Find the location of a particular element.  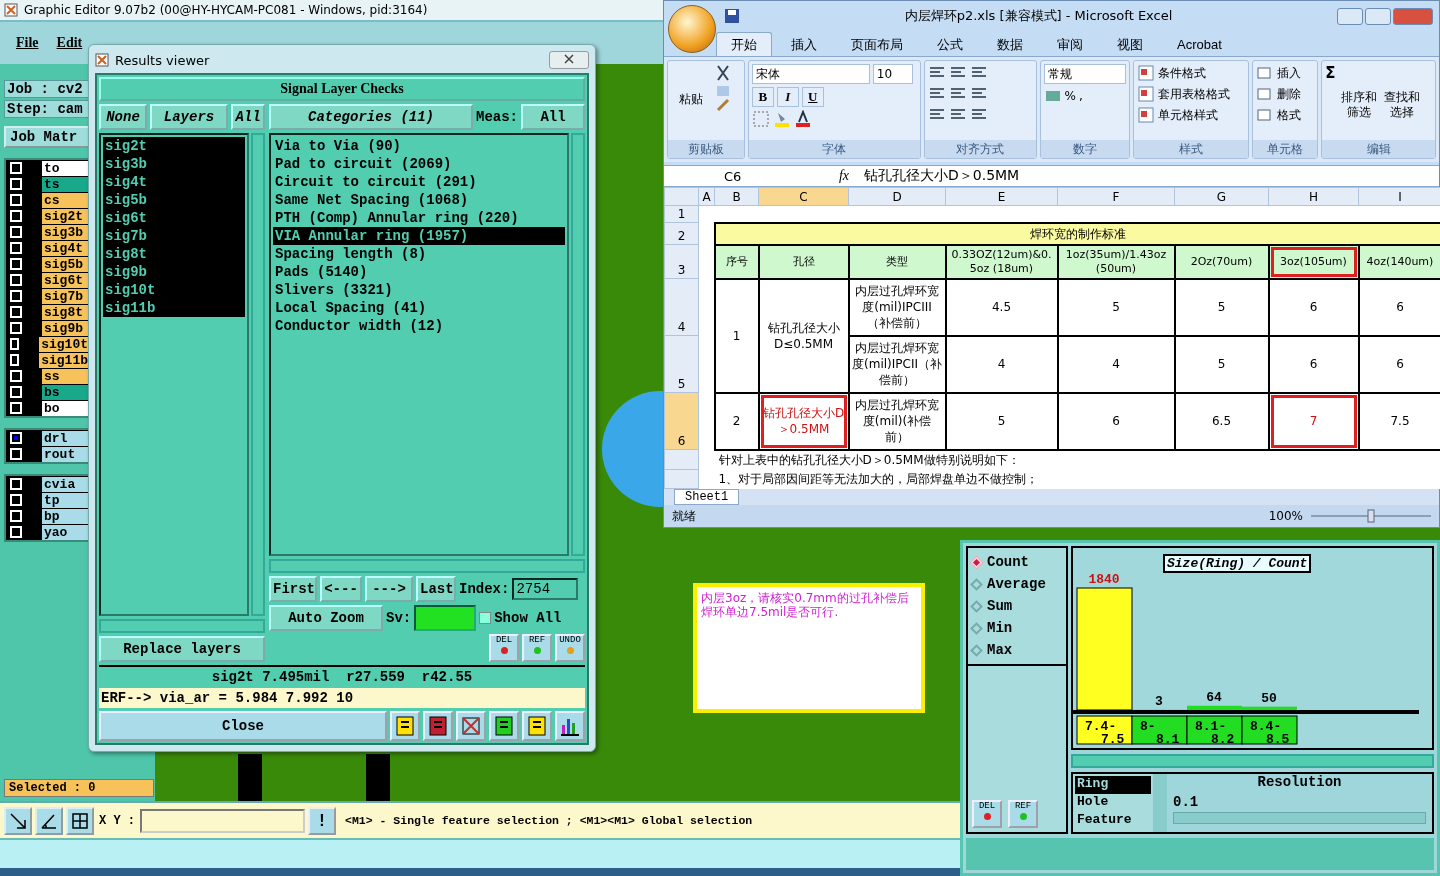

layer-name: sig3b is located at coordinates (65, 232).